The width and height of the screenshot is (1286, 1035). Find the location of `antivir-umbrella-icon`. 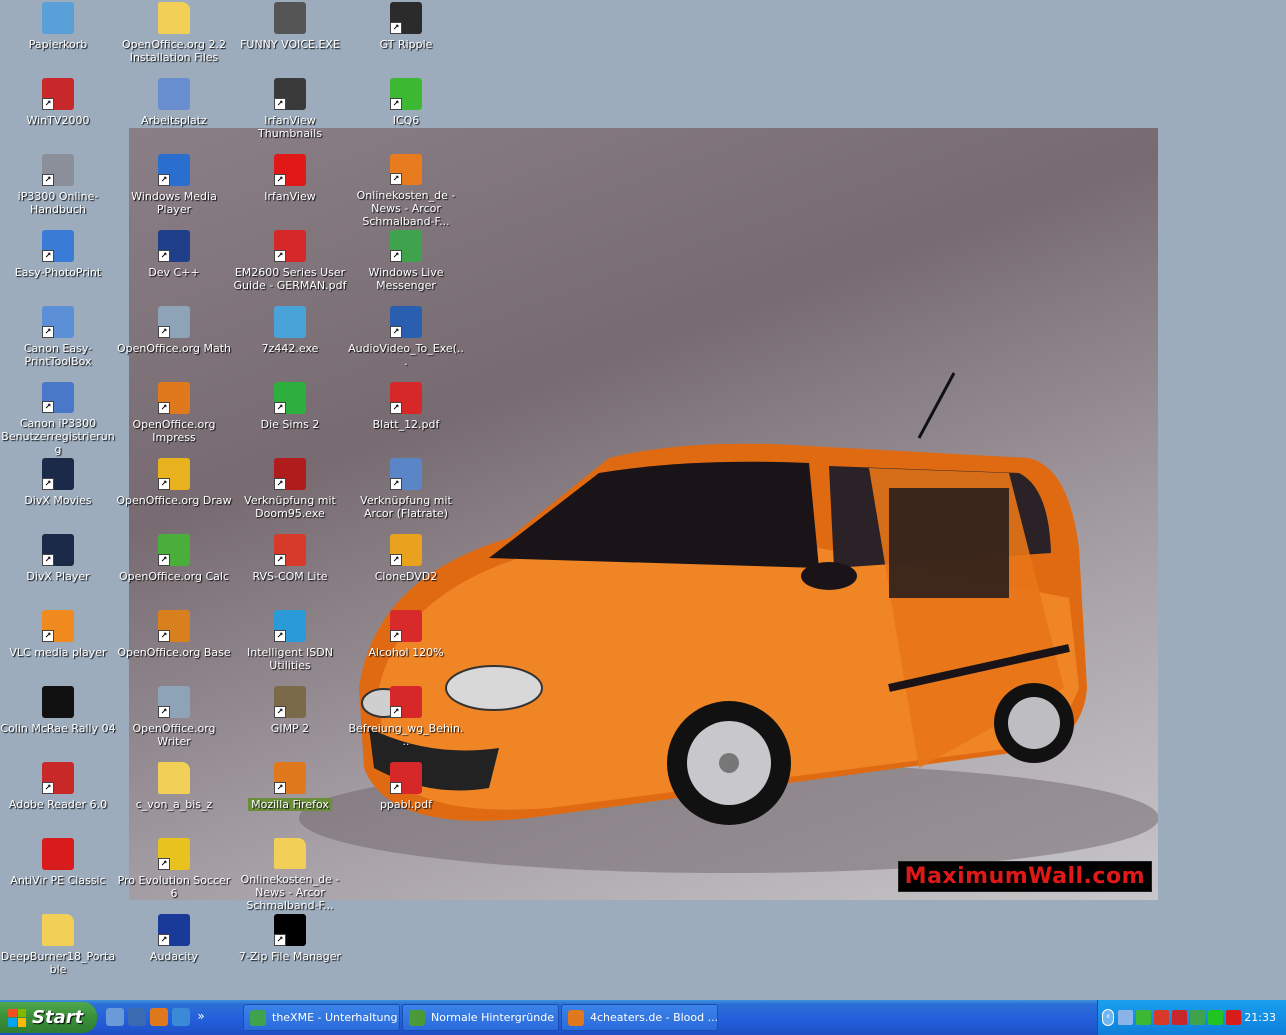

antivir-umbrella-icon is located at coordinates (58, 854).